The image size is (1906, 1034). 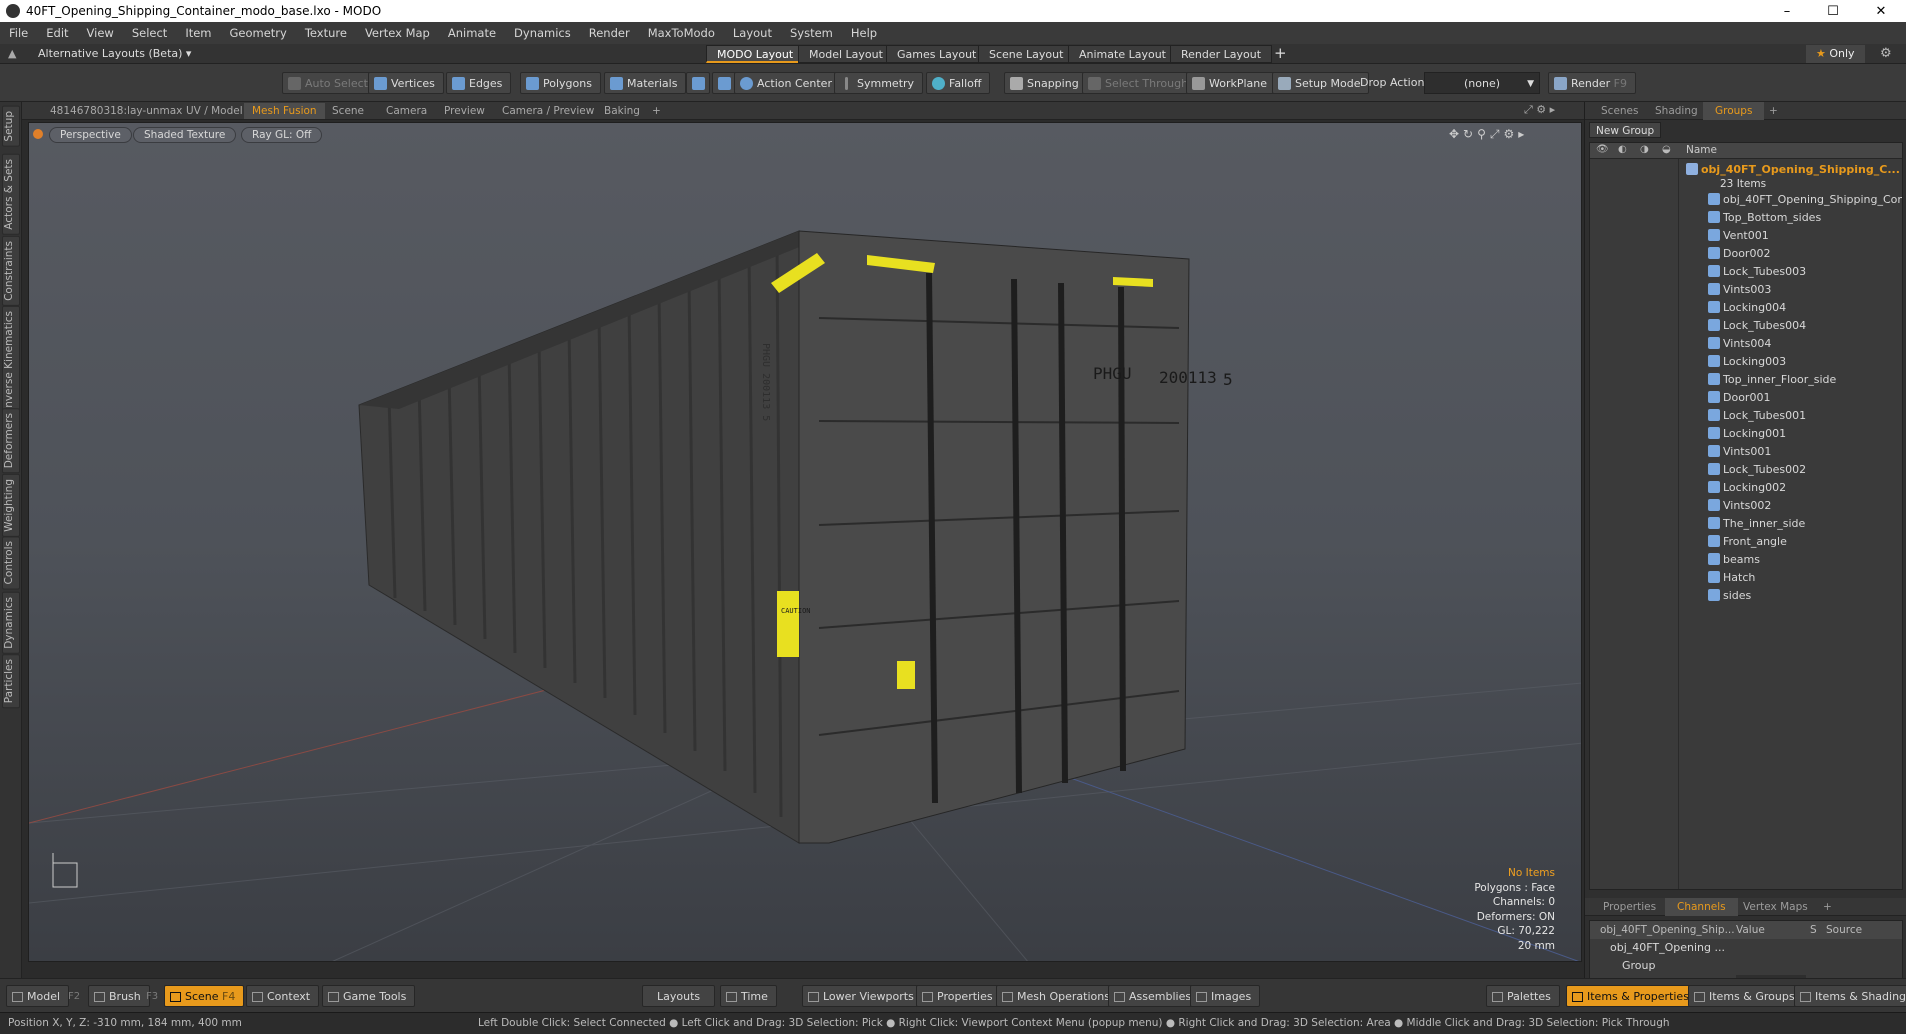 I want to click on group-item: Lock_Tubes003, so click(x=1805, y=272).